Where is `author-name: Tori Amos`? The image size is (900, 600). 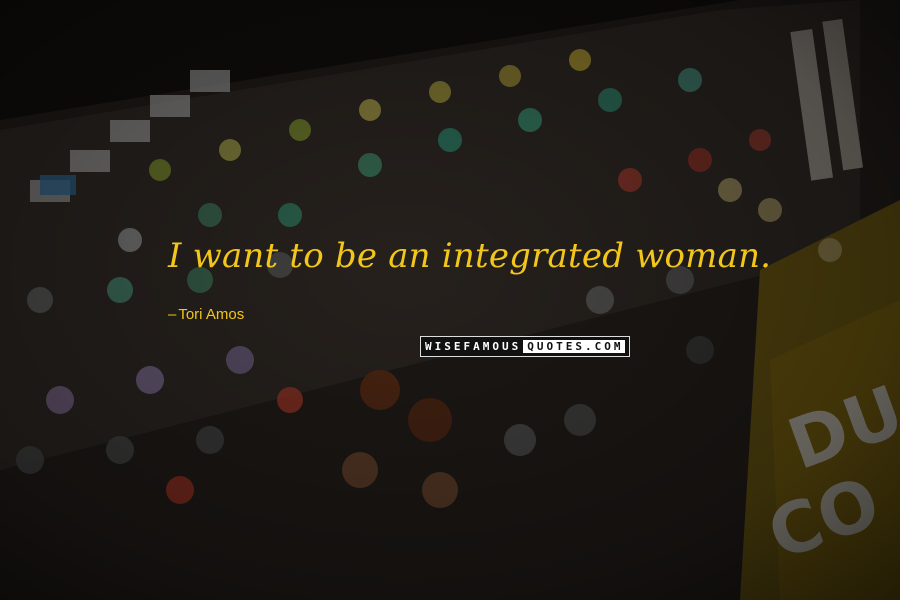
author-name: Tori Amos is located at coordinates (211, 314).